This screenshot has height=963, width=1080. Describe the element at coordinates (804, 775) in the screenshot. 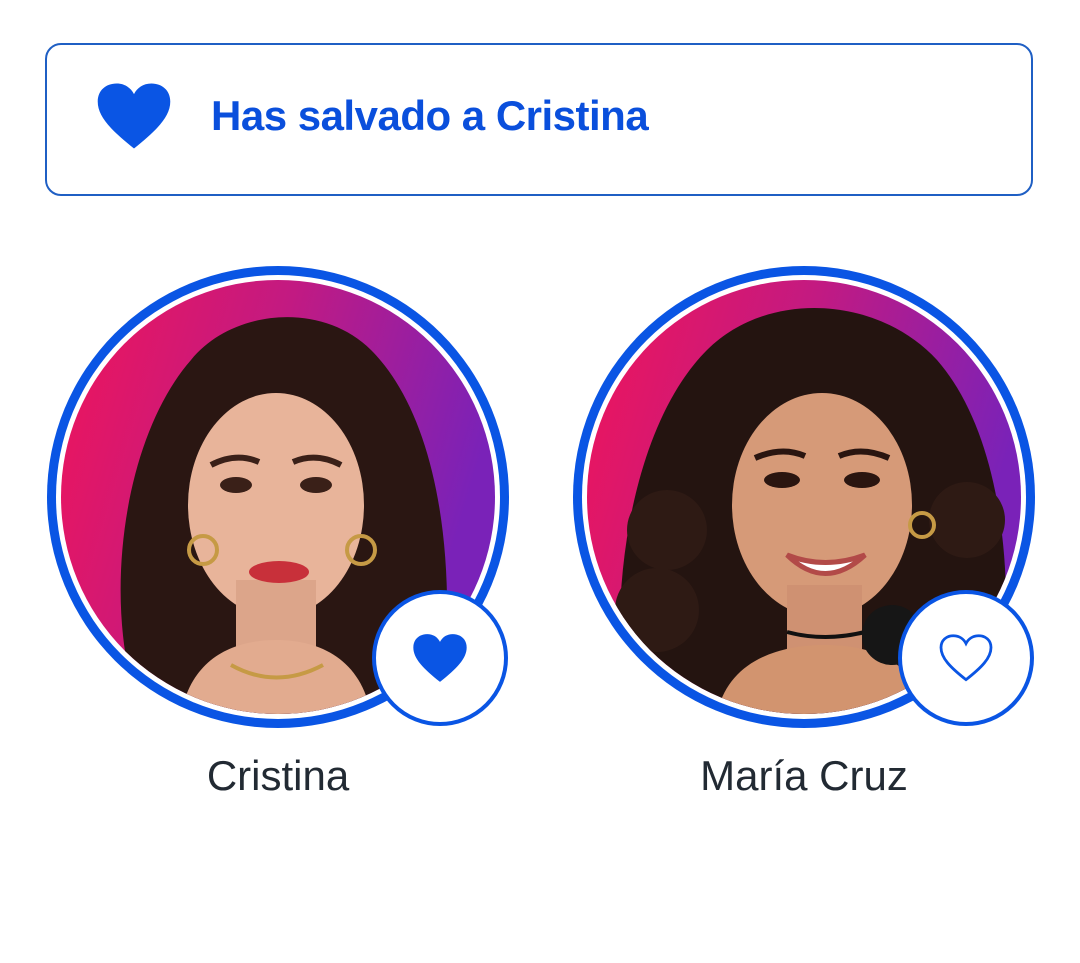

I see `contestant-name: María Cruz` at that location.